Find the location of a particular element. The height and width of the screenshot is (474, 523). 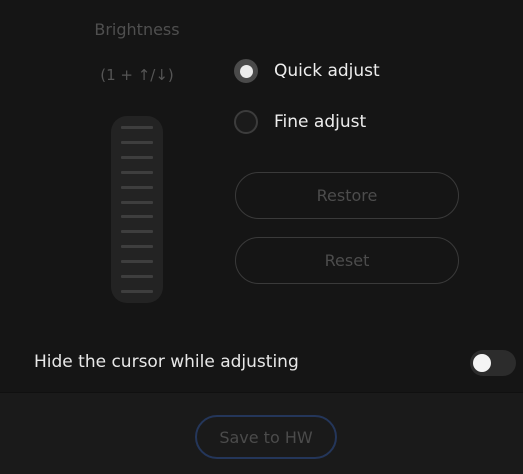

radio-label-quick-adjust: Quick adjust is located at coordinates (327, 71).